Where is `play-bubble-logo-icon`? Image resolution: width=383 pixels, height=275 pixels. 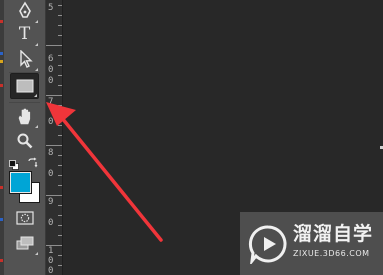
play-bubble-logo-icon is located at coordinates (267, 244).